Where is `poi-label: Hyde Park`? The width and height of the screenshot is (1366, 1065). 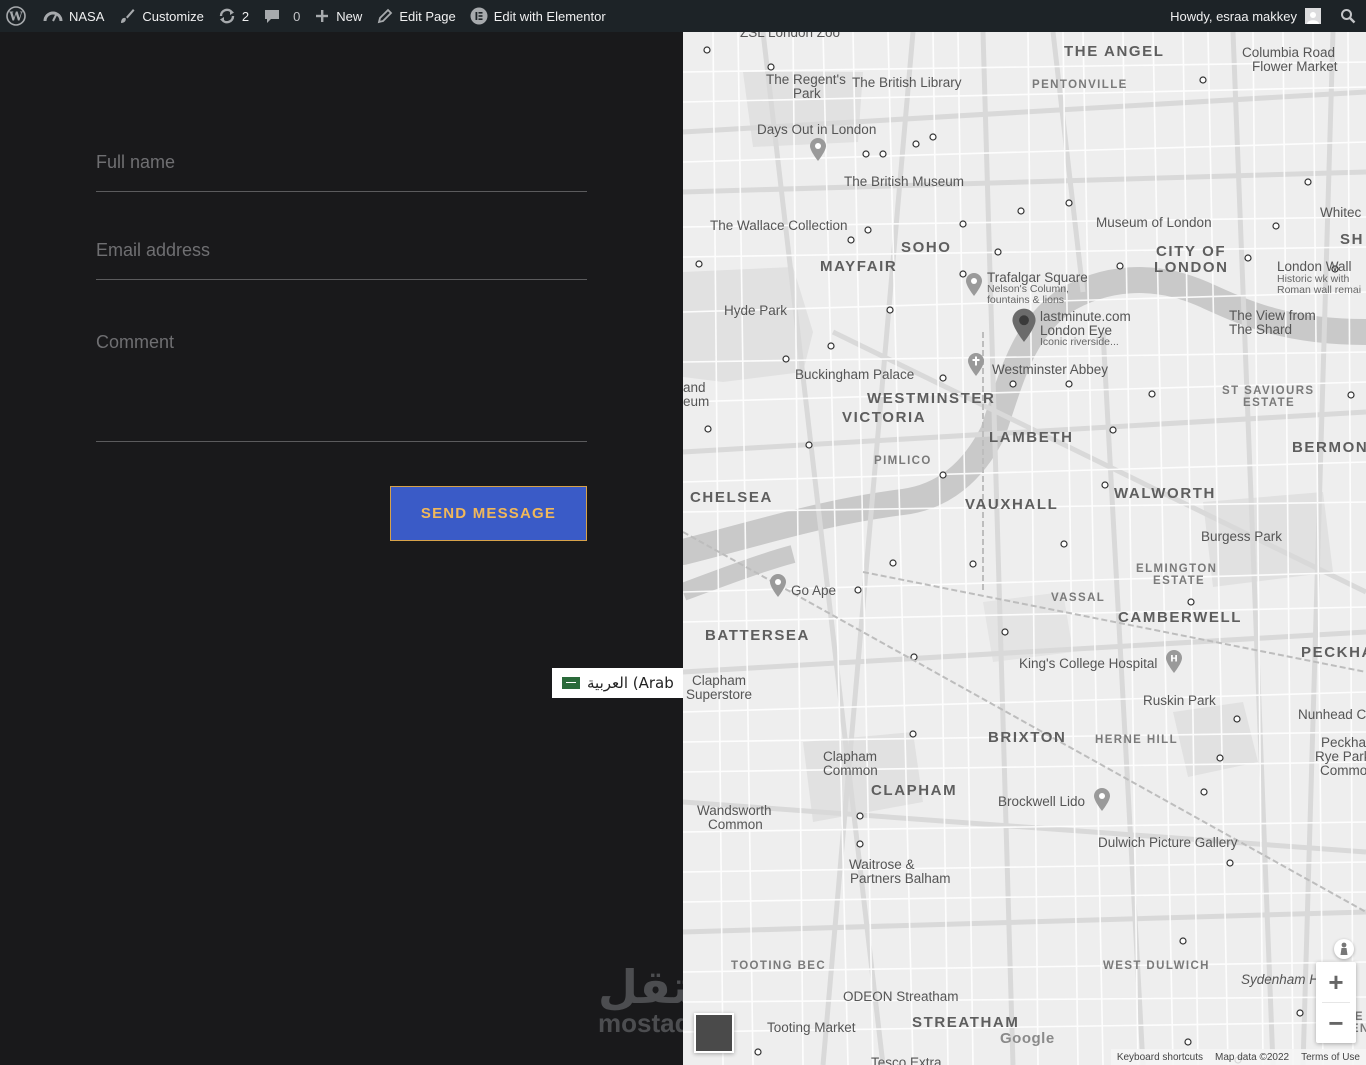 poi-label: Hyde Park is located at coordinates (756, 310).